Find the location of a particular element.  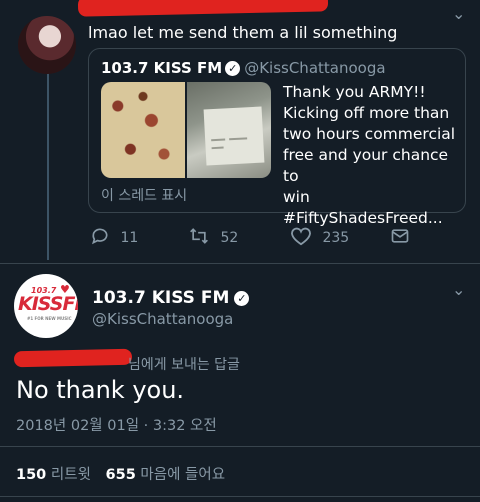

retweets-count: 150 is located at coordinates (31, 475).